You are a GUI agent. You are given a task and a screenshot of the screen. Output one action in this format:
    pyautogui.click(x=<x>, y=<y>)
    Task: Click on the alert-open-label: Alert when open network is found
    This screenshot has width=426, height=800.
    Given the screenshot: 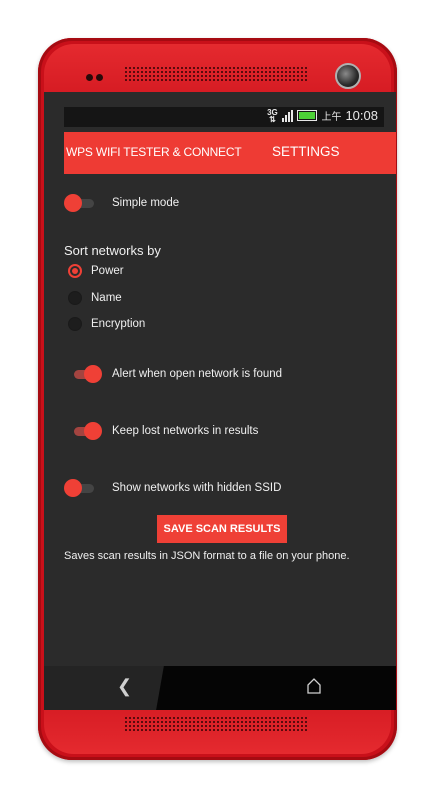 What is the action you would take?
    pyautogui.click(x=197, y=374)
    